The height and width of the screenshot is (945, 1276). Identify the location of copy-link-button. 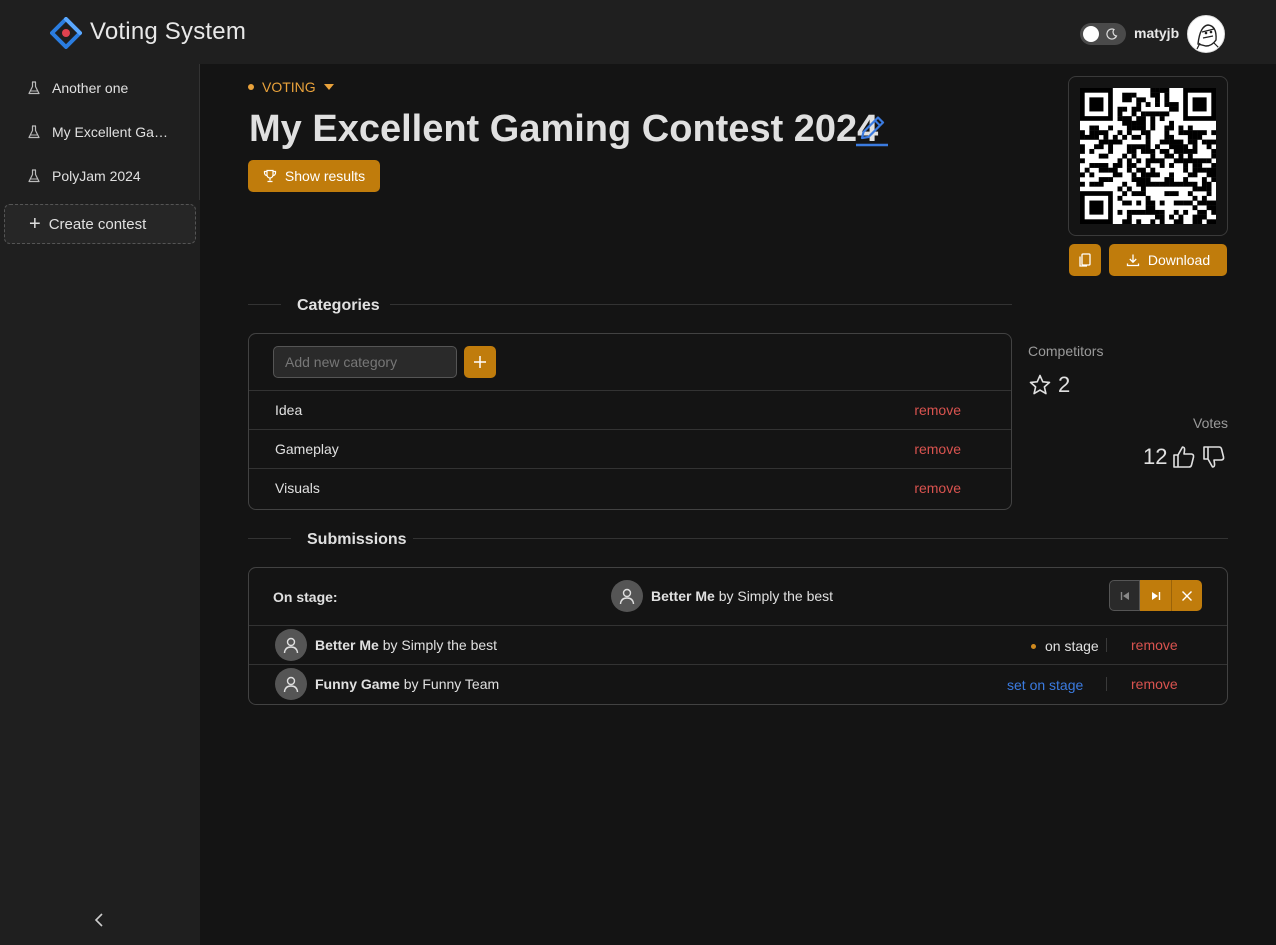
(1085, 260).